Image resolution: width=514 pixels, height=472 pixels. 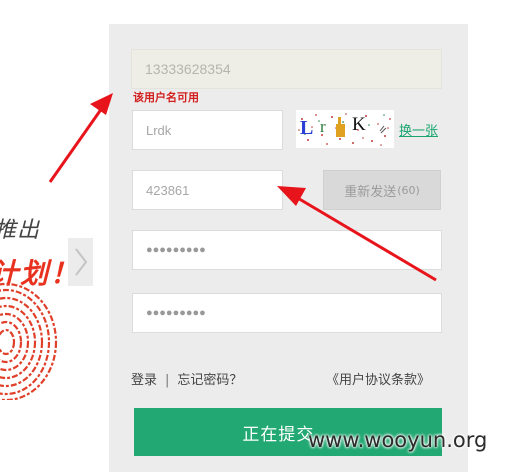 What do you see at coordinates (370, 192) in the screenshot?
I see `resend-label: 重新发送` at bounding box center [370, 192].